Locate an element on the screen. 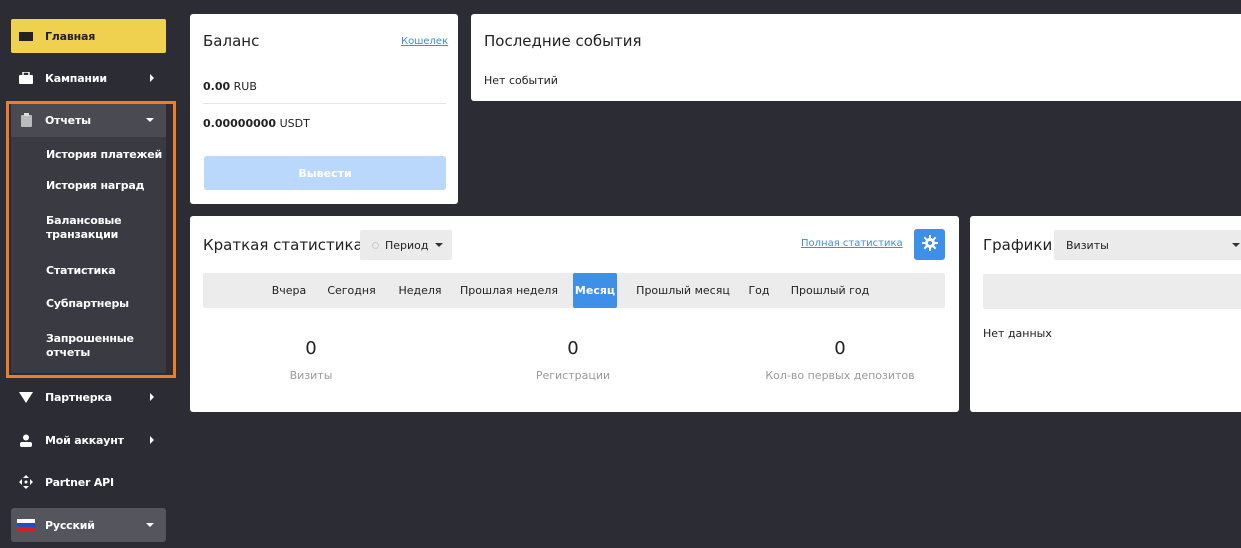  period-label: Период is located at coordinates (407, 245).